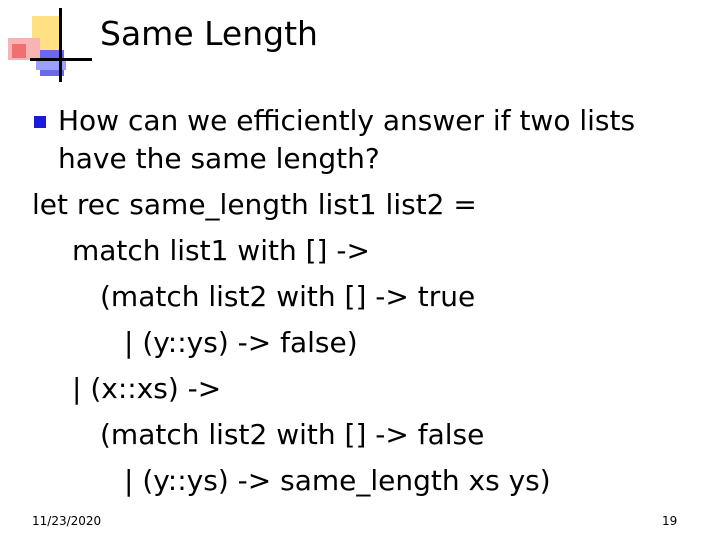  I want to click on square-bullet-icon, so click(40, 122).